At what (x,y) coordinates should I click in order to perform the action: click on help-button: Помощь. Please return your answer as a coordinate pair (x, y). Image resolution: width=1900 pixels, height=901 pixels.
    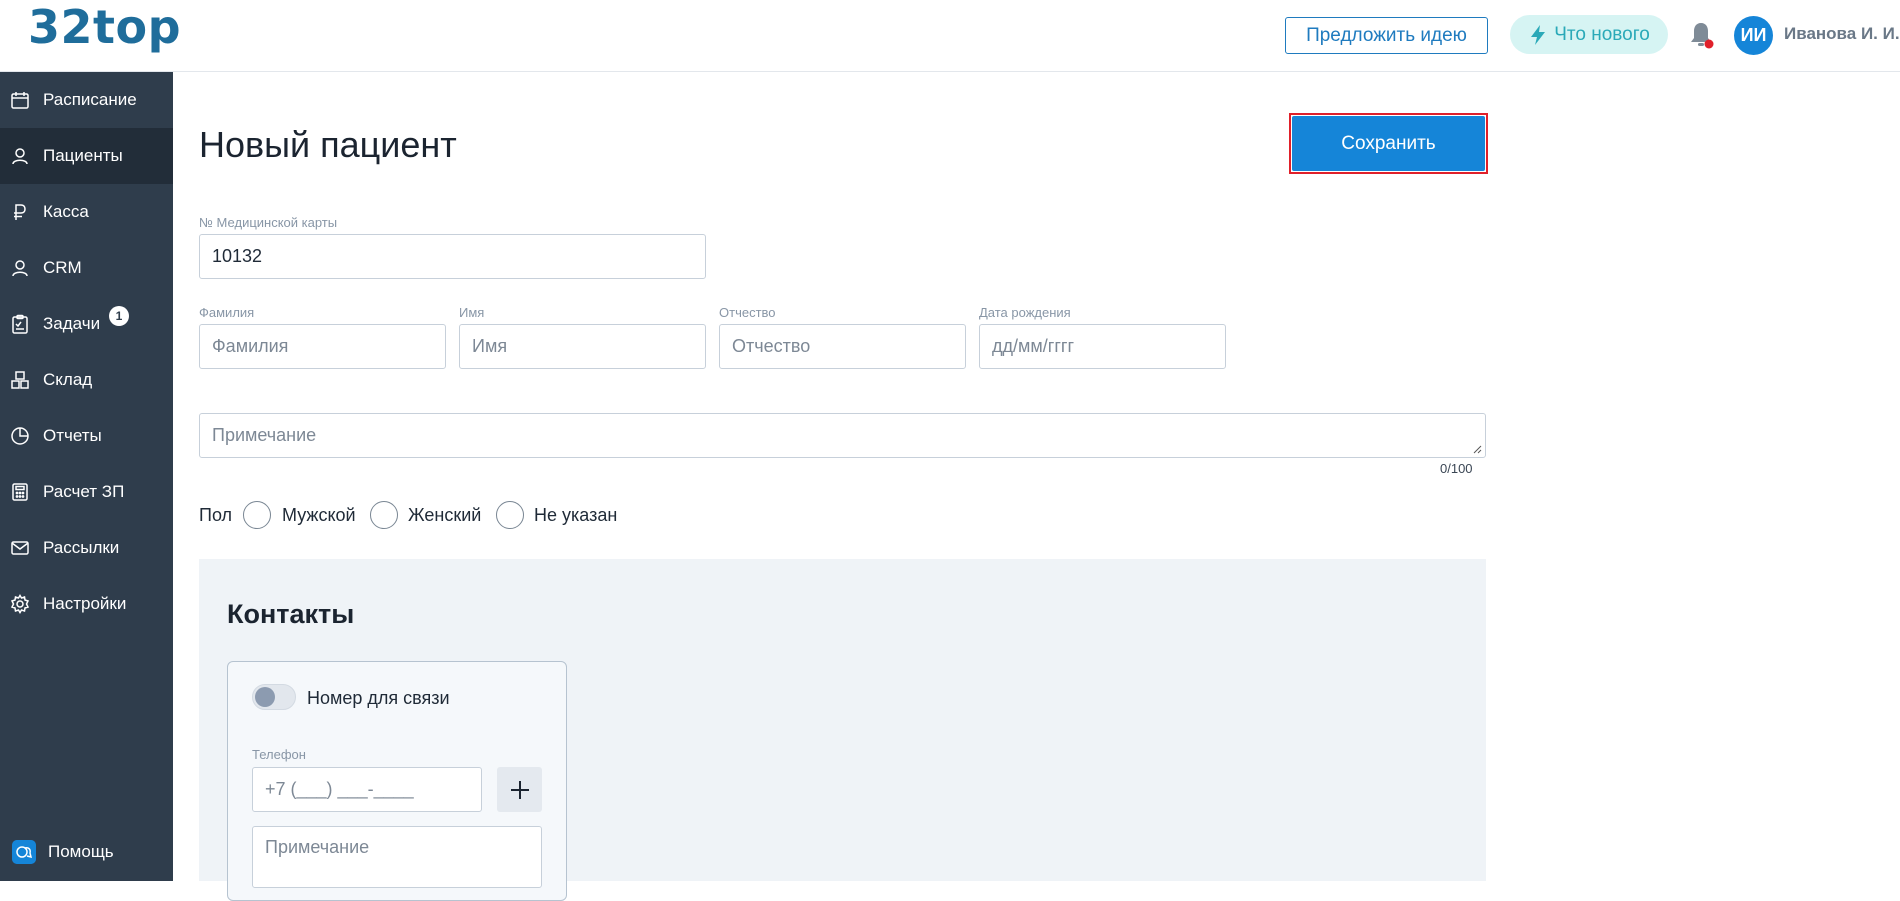
    Looking at the image, I should click on (86, 852).